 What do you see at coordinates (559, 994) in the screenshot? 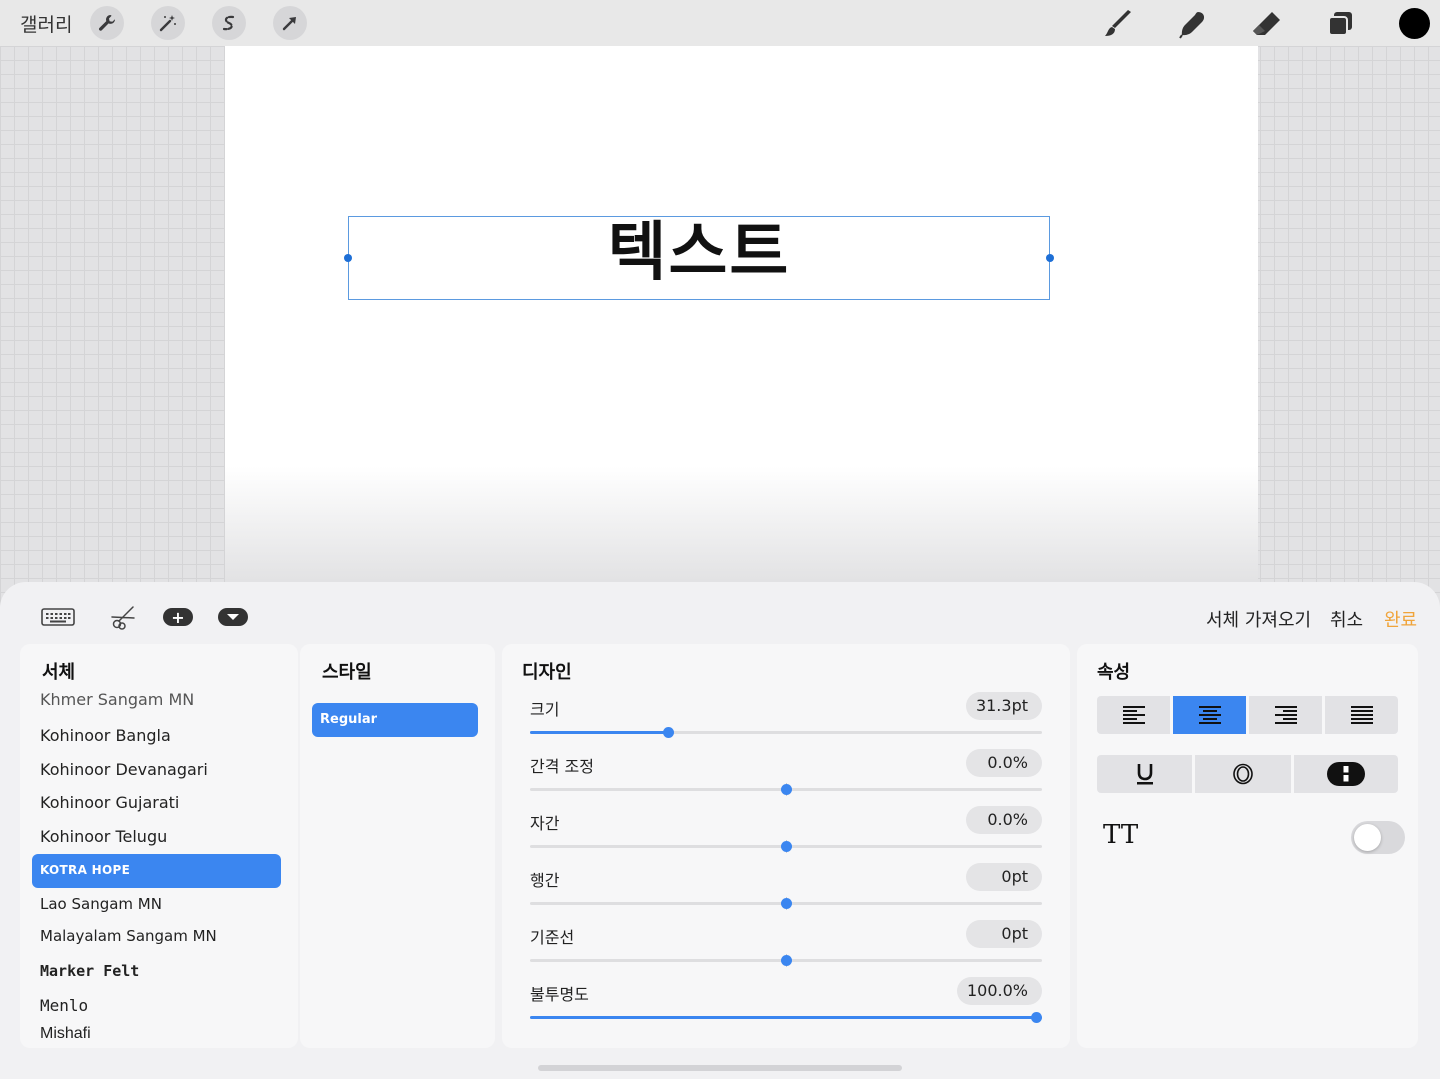
I see `opacity-label: 불투명도` at bounding box center [559, 994].